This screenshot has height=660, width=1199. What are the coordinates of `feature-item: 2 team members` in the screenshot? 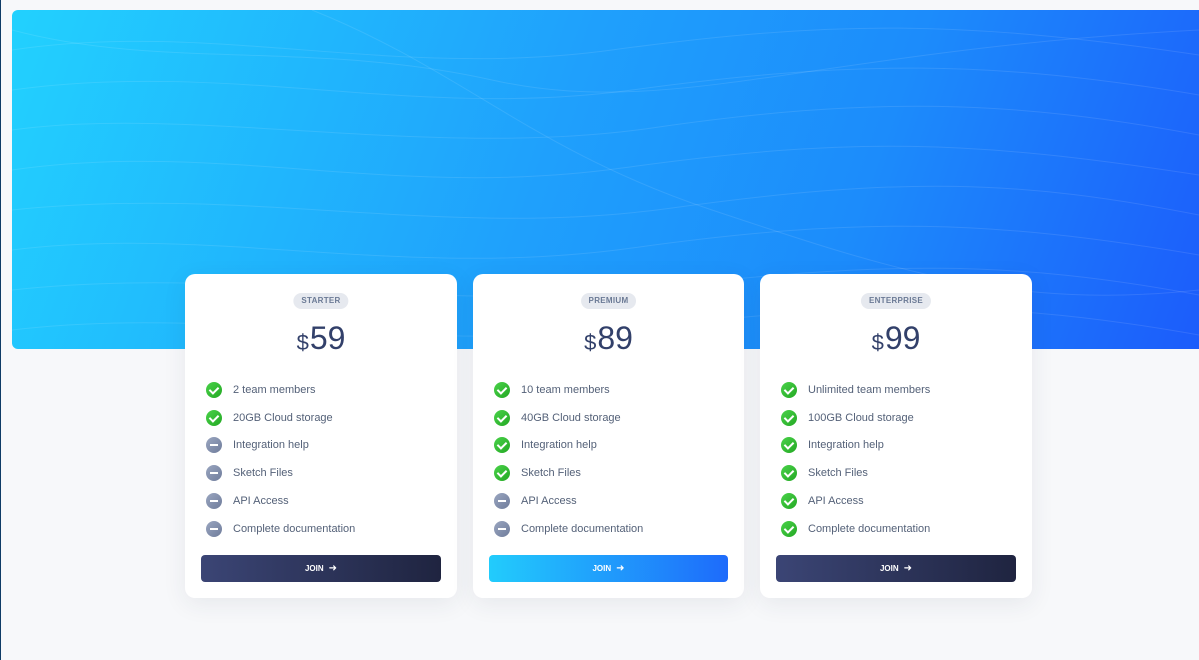 It's located at (280, 390).